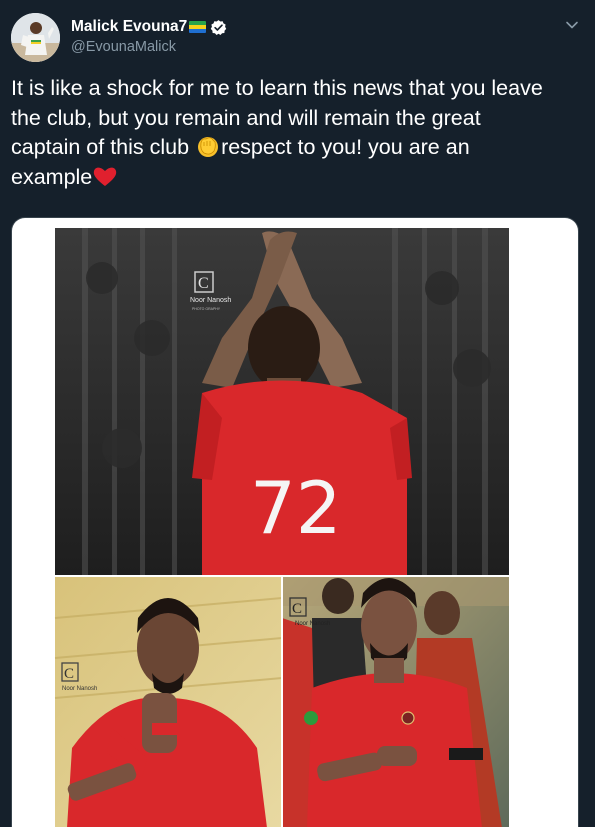 The image size is (595, 827). Describe the element at coordinates (123, 47) in the screenshot. I see `user-handle: @EvounaMalick` at that location.